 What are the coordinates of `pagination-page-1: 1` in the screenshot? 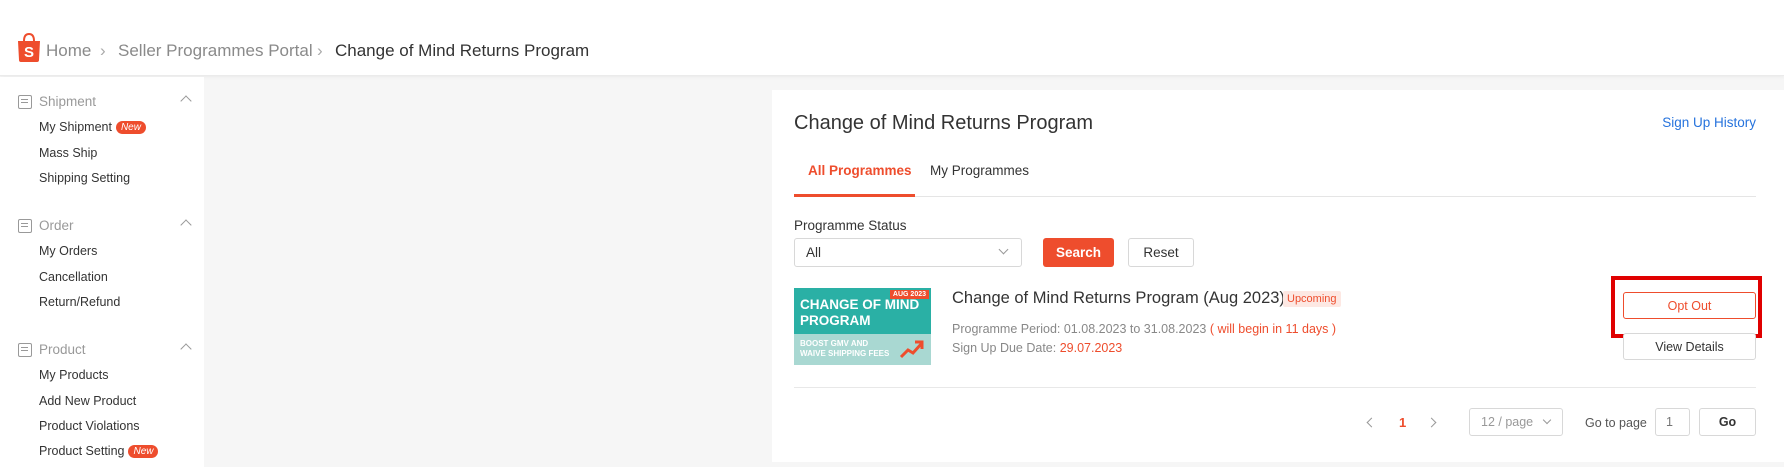 It's located at (1402, 422).